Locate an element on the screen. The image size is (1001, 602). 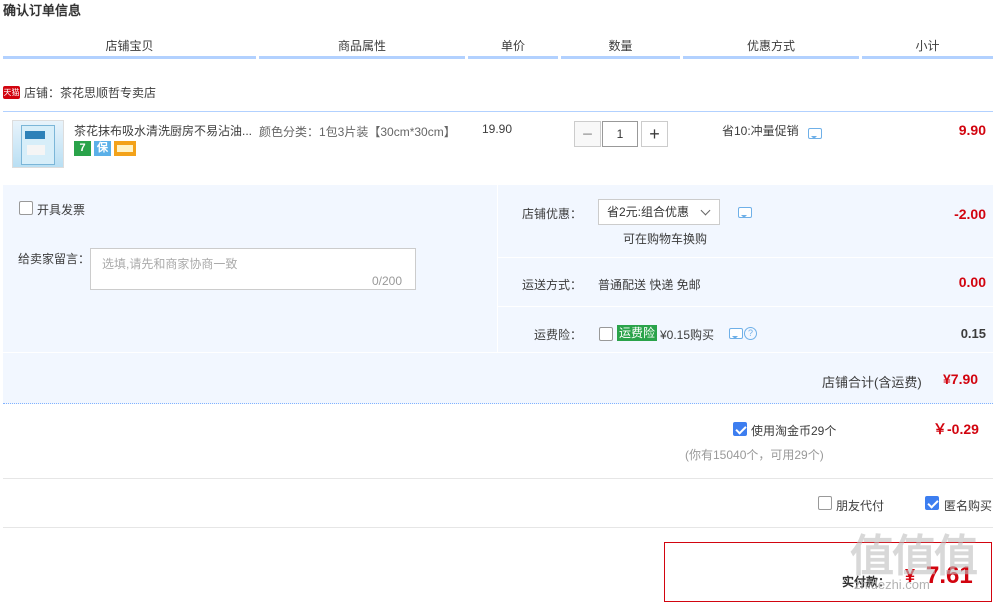
page-title: 确认订单信息 is located at coordinates (42, 10).